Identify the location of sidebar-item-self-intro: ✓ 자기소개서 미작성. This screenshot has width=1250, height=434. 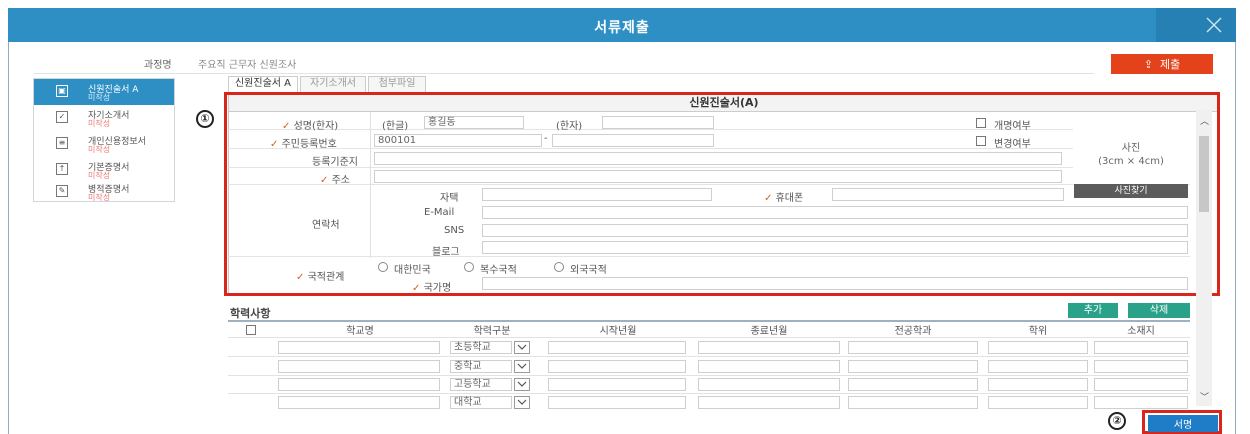
(104, 118).